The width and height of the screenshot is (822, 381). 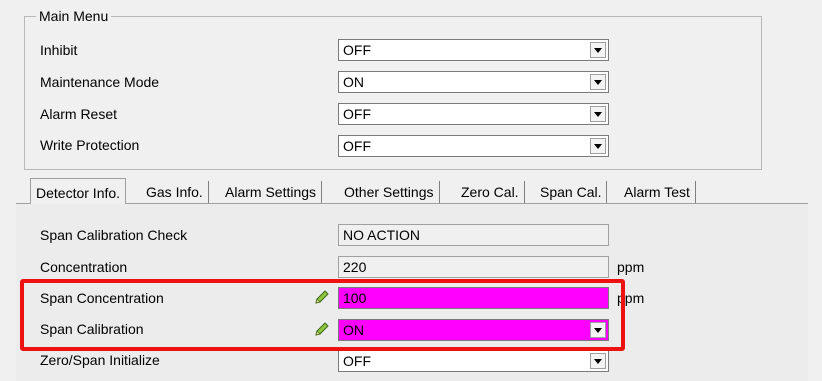 I want to click on tab-other-settings: Other Settings, so click(x=389, y=192).